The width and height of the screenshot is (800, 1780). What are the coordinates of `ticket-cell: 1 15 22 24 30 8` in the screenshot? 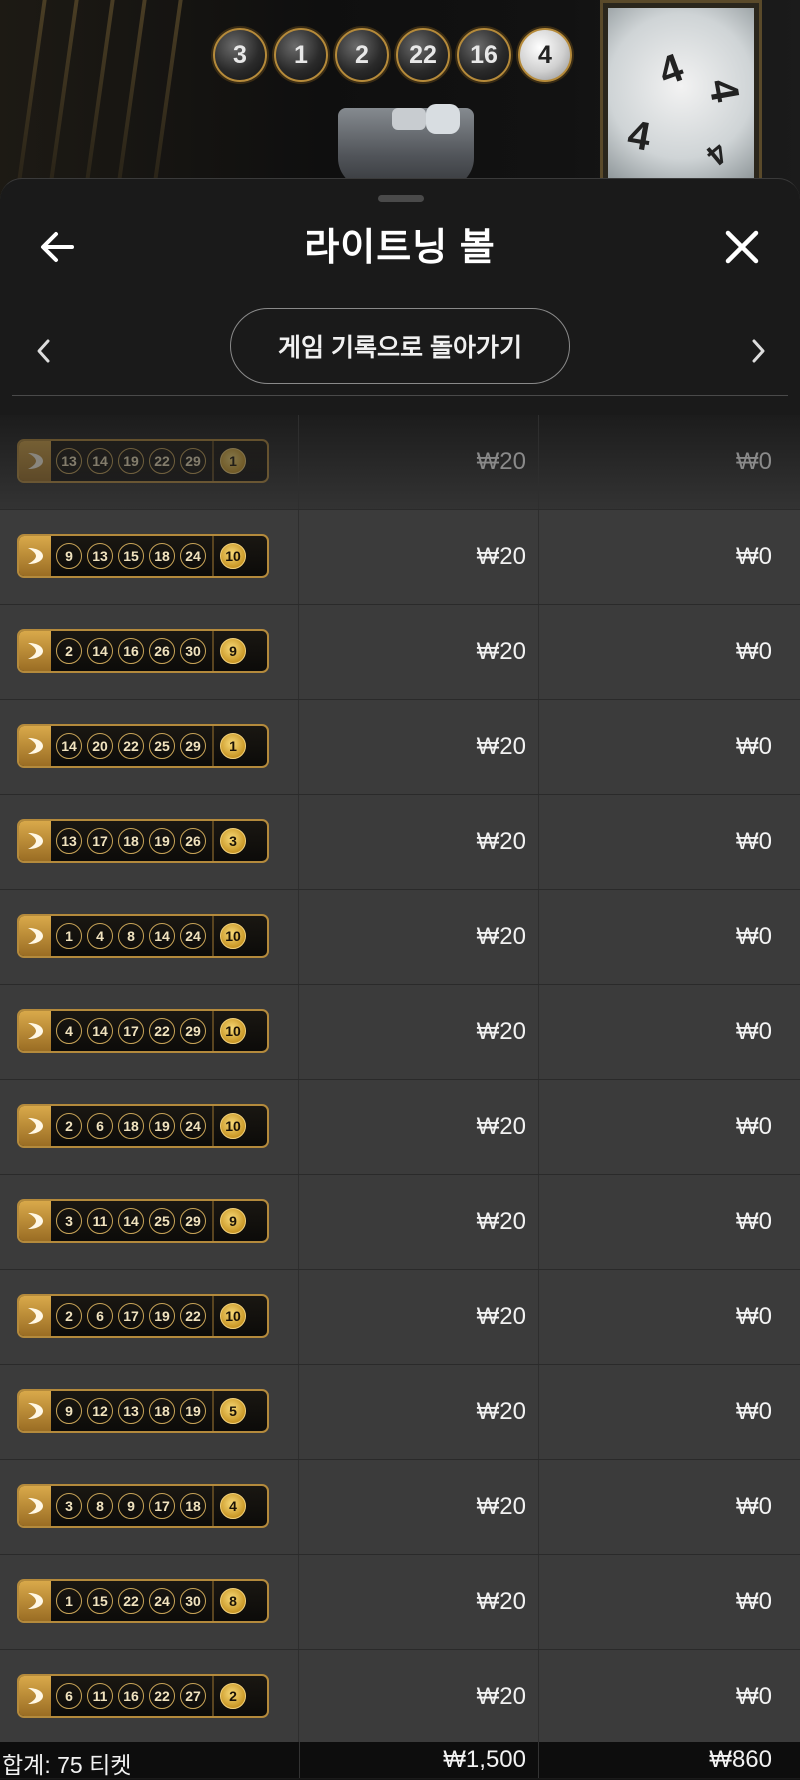 It's located at (149, 1602).